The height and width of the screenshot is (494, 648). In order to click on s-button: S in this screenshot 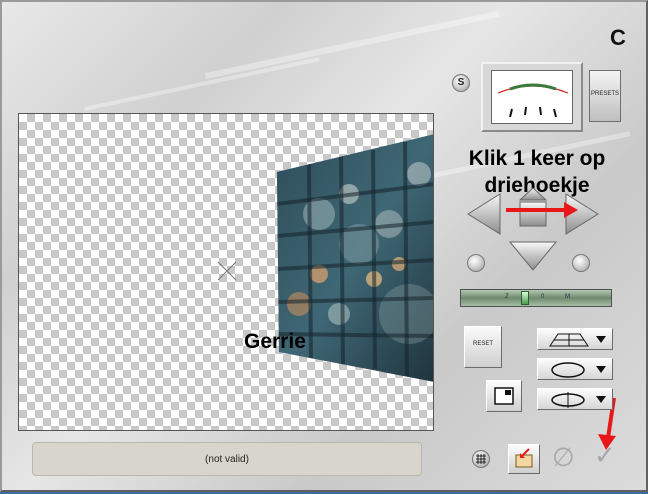, I will do `click(461, 83)`.